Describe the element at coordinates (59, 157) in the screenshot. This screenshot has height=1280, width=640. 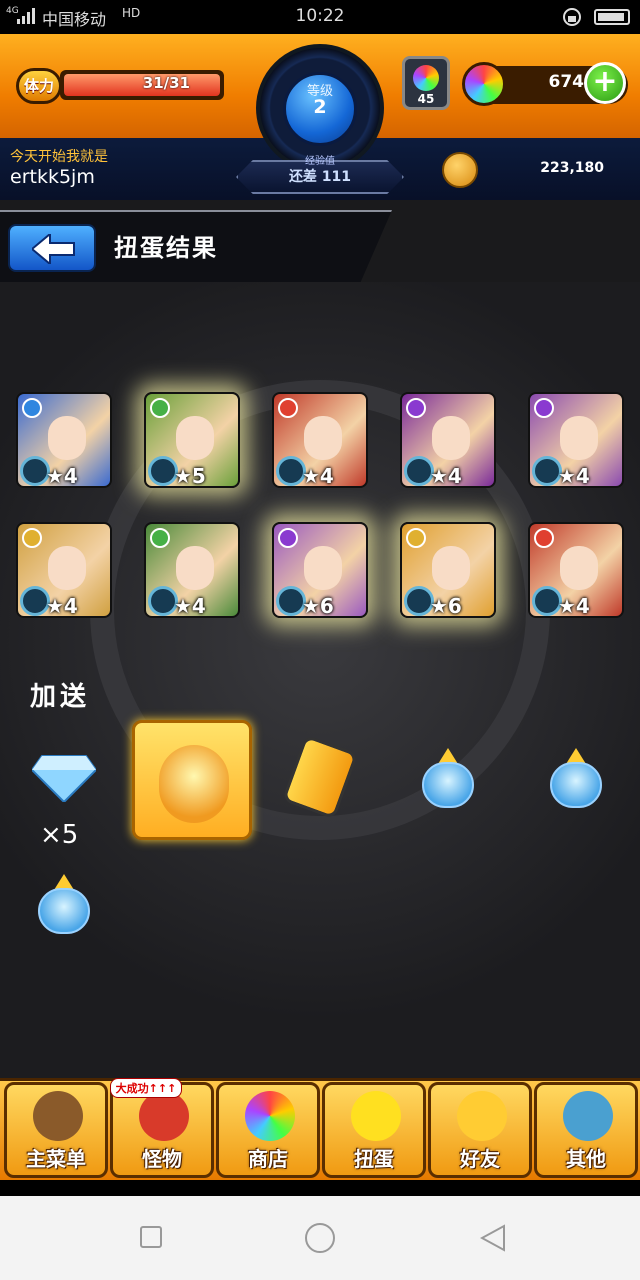
I see `greeting-text: 今天开始我就是` at that location.